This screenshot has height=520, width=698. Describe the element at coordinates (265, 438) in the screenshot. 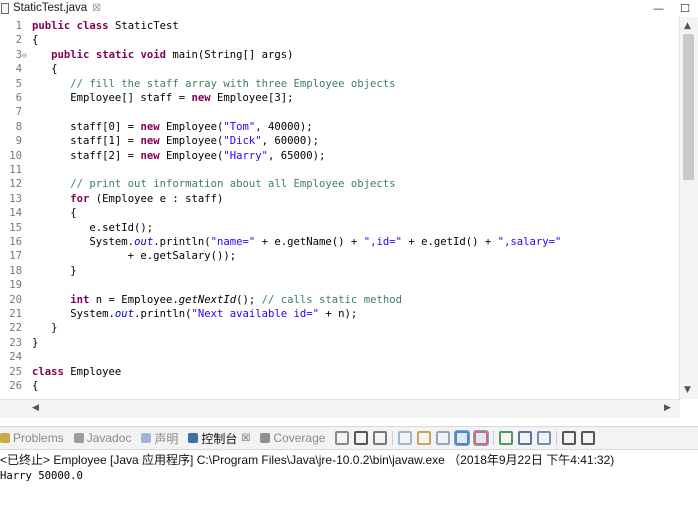

I see `coverage-icon` at that location.